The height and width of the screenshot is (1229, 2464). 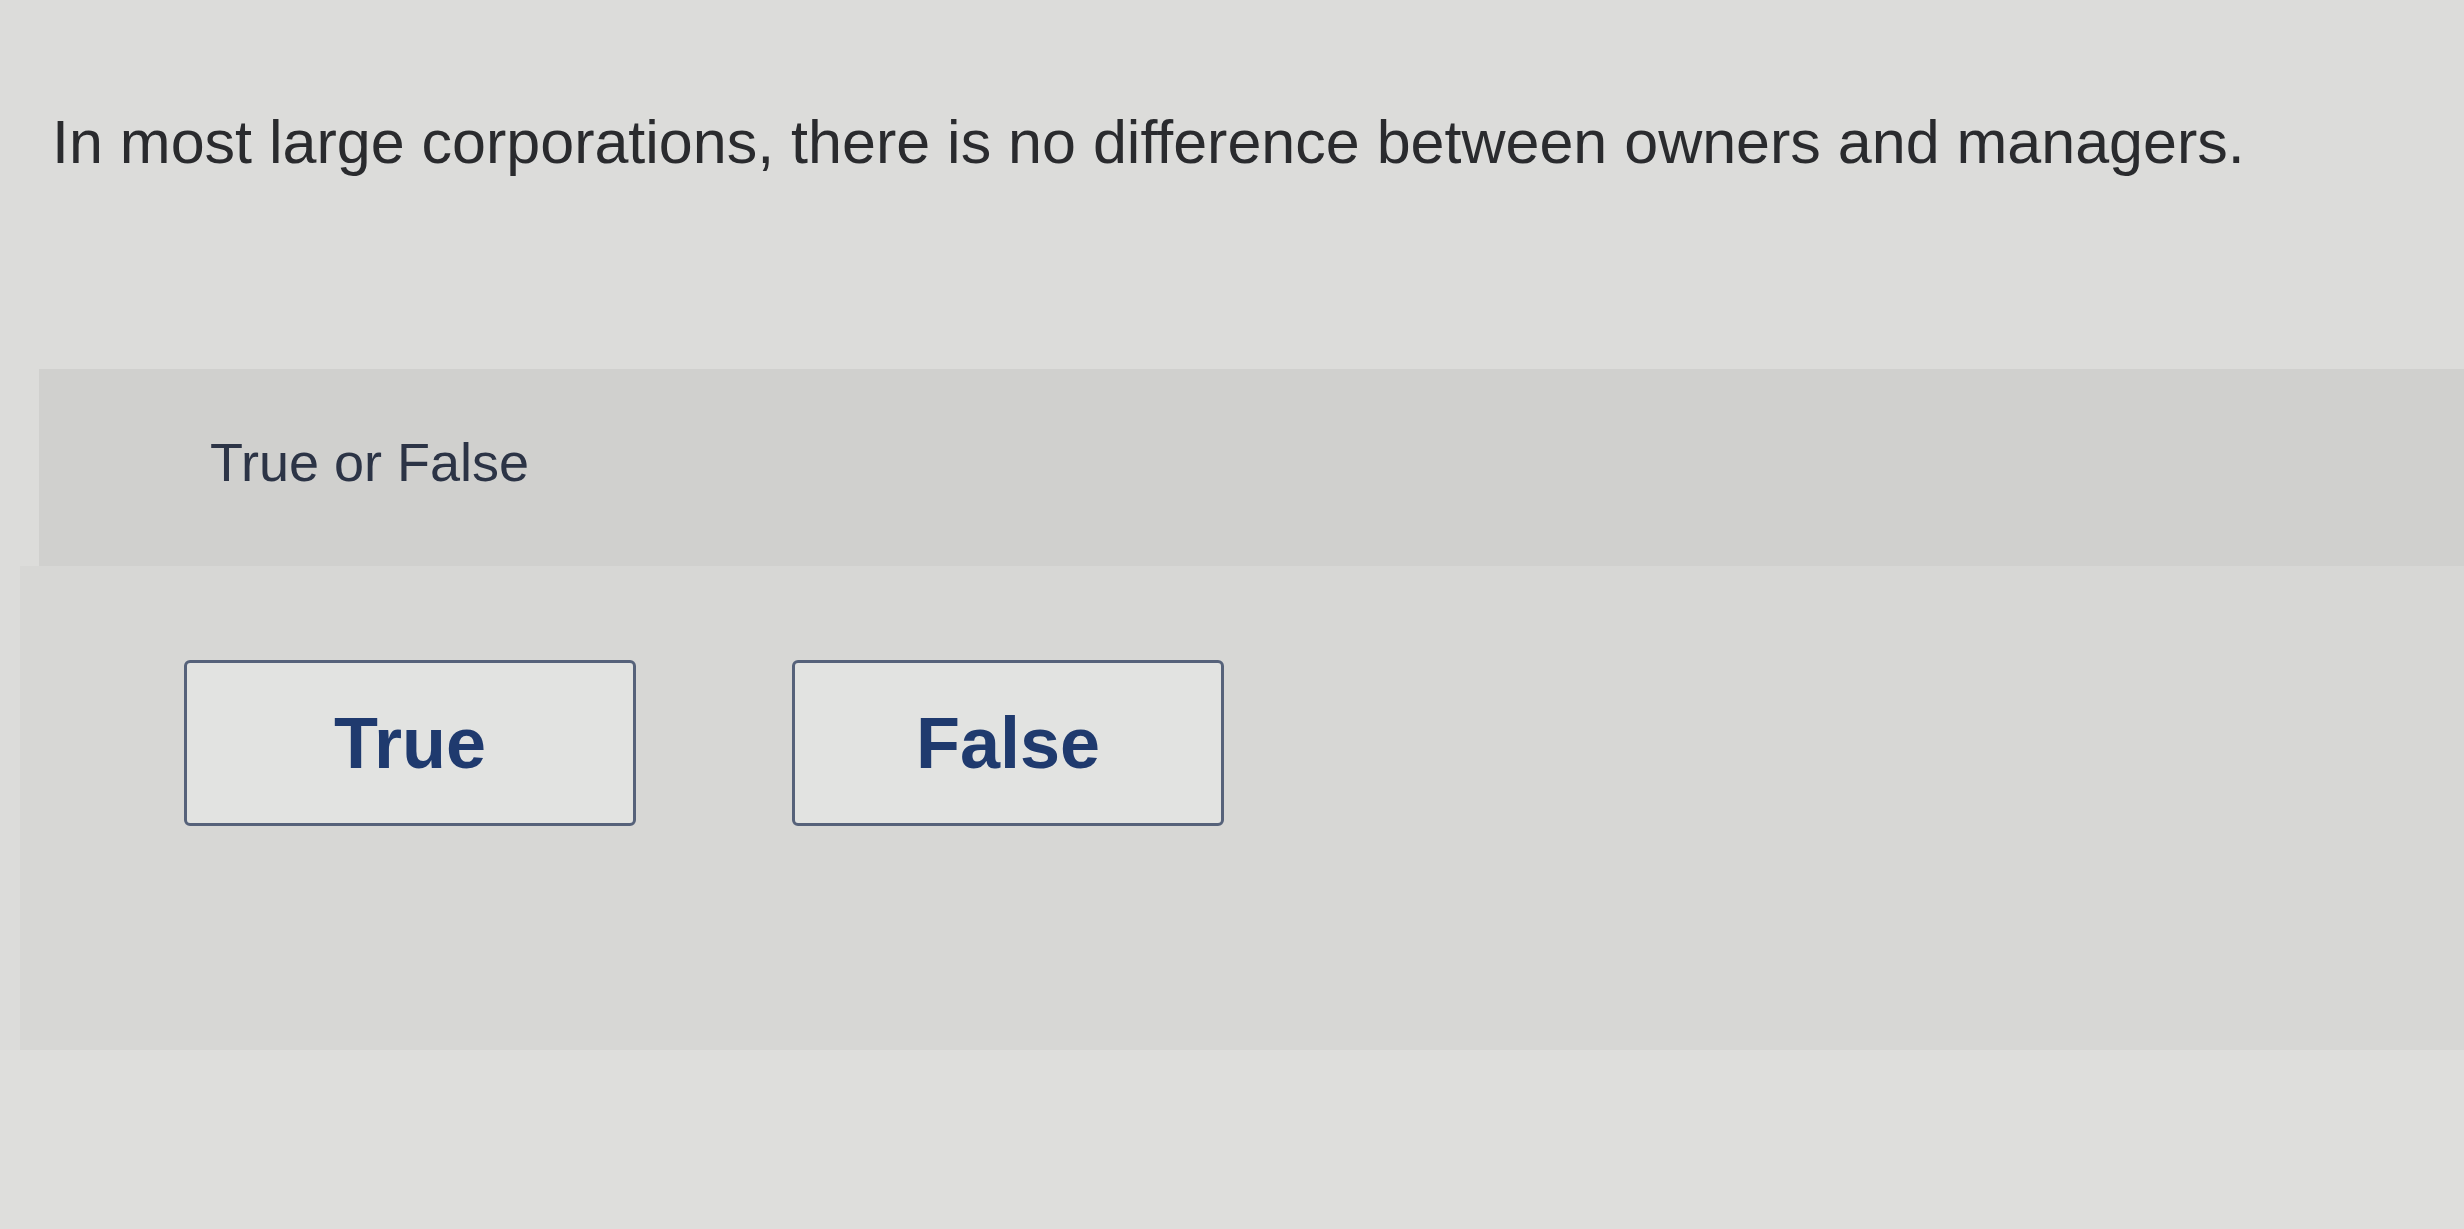 What do you see at coordinates (1148, 142) in the screenshot?
I see `question-text: In most large corporations, there is no difference between owners and managers.` at bounding box center [1148, 142].